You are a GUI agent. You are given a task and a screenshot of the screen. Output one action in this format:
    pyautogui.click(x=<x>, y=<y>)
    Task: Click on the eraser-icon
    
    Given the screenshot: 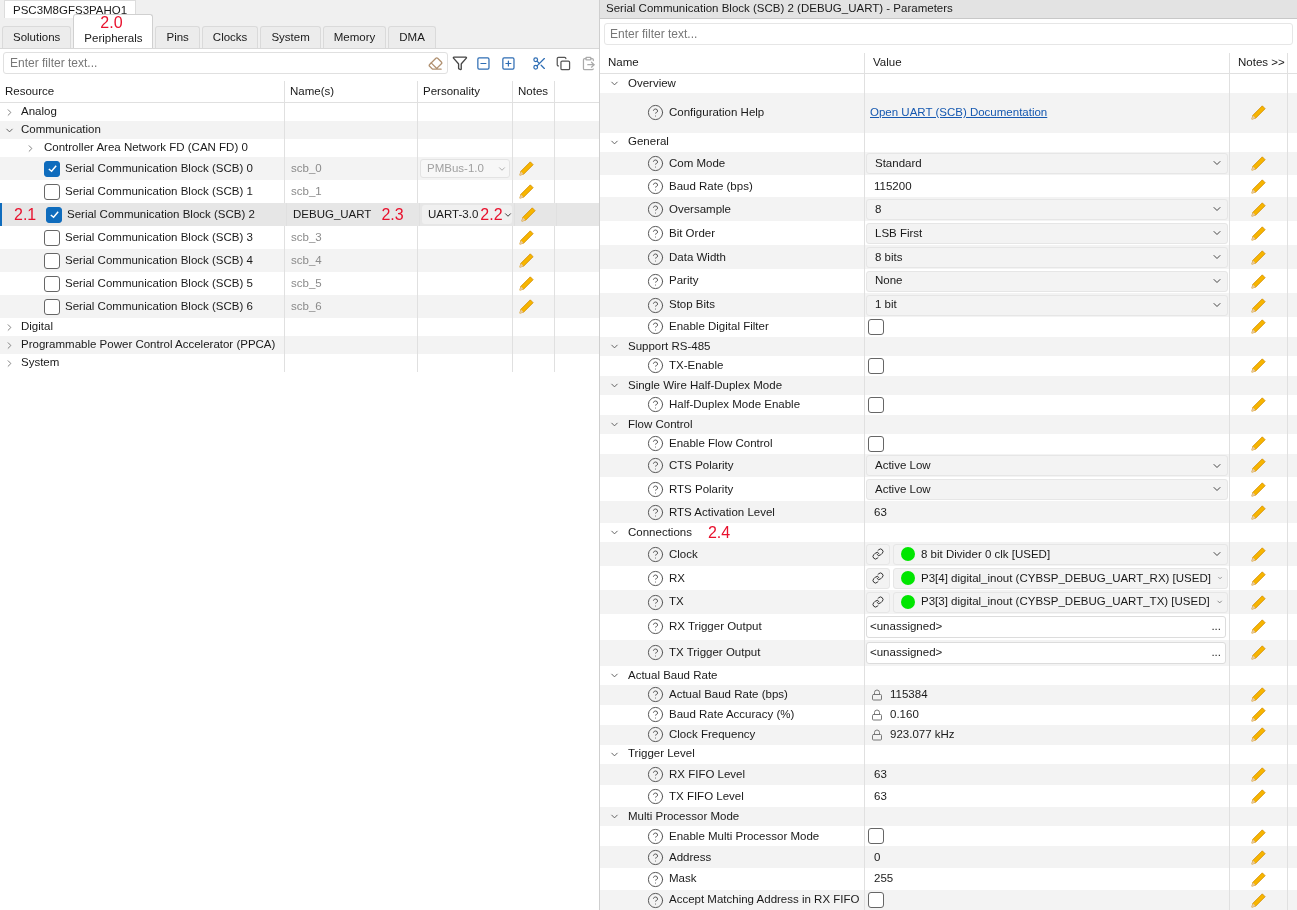 What is the action you would take?
    pyautogui.click(x=435, y=63)
    